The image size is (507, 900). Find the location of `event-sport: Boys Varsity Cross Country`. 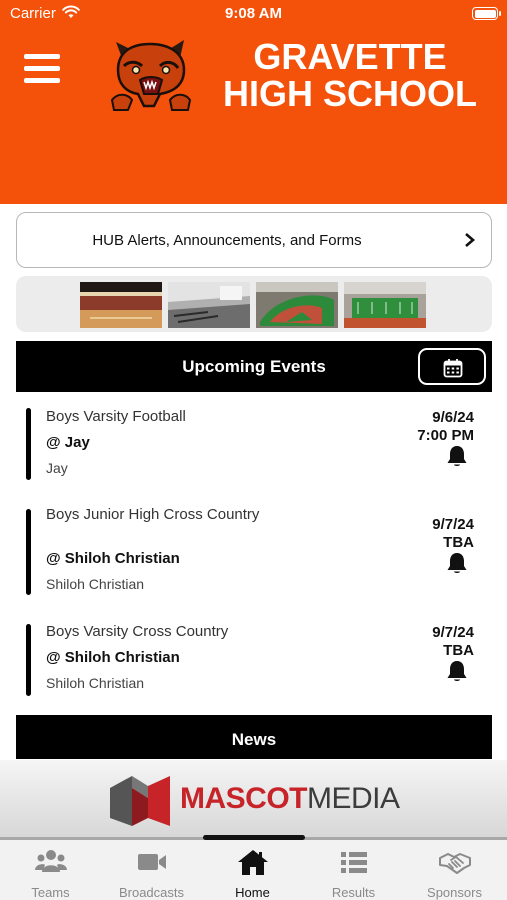

event-sport: Boys Varsity Cross Country is located at coordinates (137, 631).